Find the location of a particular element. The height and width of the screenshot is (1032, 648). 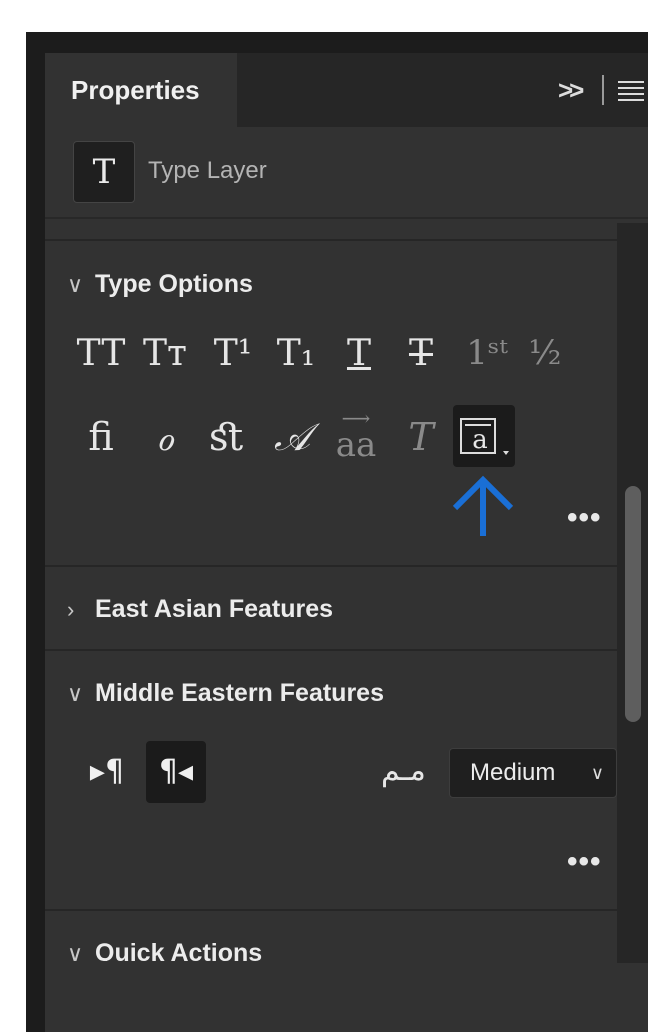

layer-info-row: T Type Layer is located at coordinates (346, 173).